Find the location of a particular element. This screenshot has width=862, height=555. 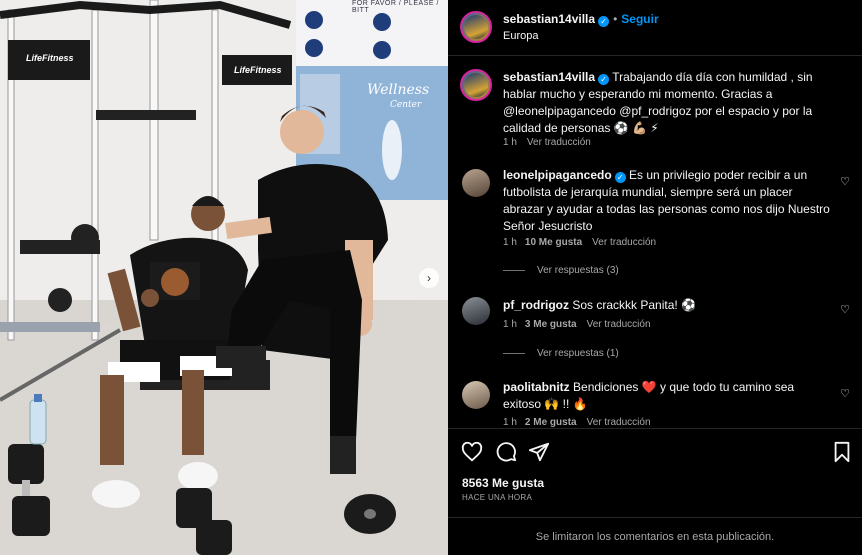

caption-meta: 1 h Ver traducción is located at coordinates (547, 142).